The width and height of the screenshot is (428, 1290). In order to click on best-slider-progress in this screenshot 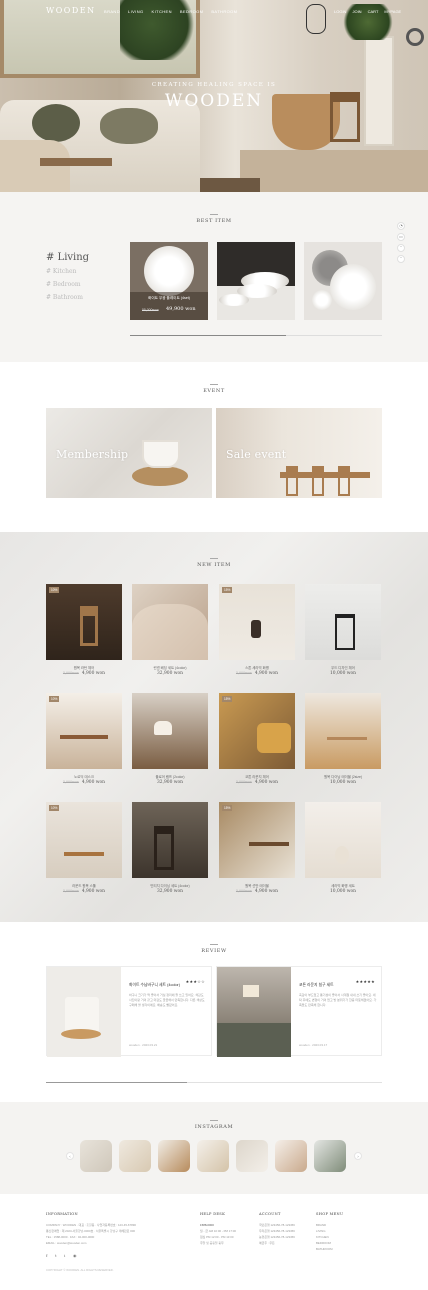, I will do `click(256, 335)`.